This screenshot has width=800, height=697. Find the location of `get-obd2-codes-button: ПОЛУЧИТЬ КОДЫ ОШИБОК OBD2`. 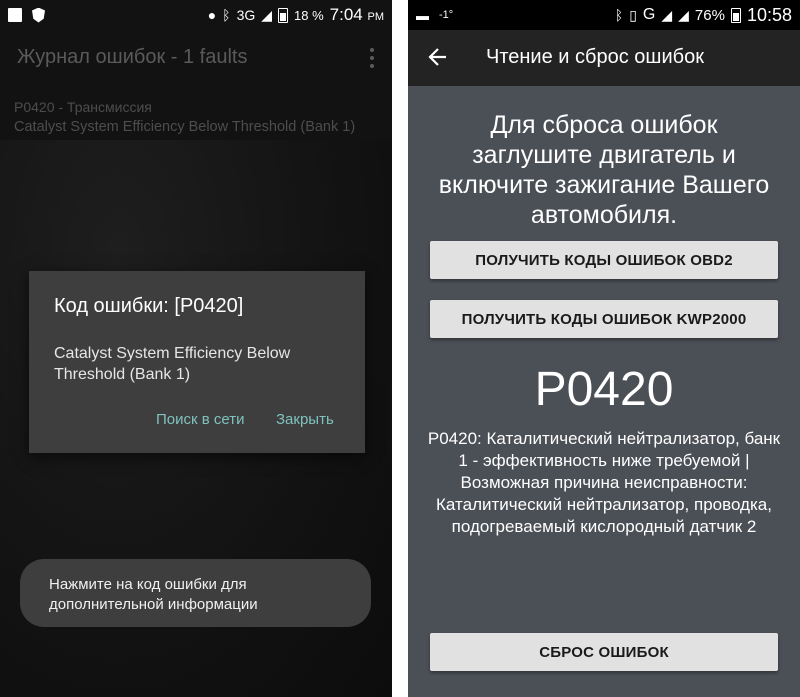

get-obd2-codes-button: ПОЛУЧИТЬ КОДЫ ОШИБОК OBD2 is located at coordinates (604, 260).